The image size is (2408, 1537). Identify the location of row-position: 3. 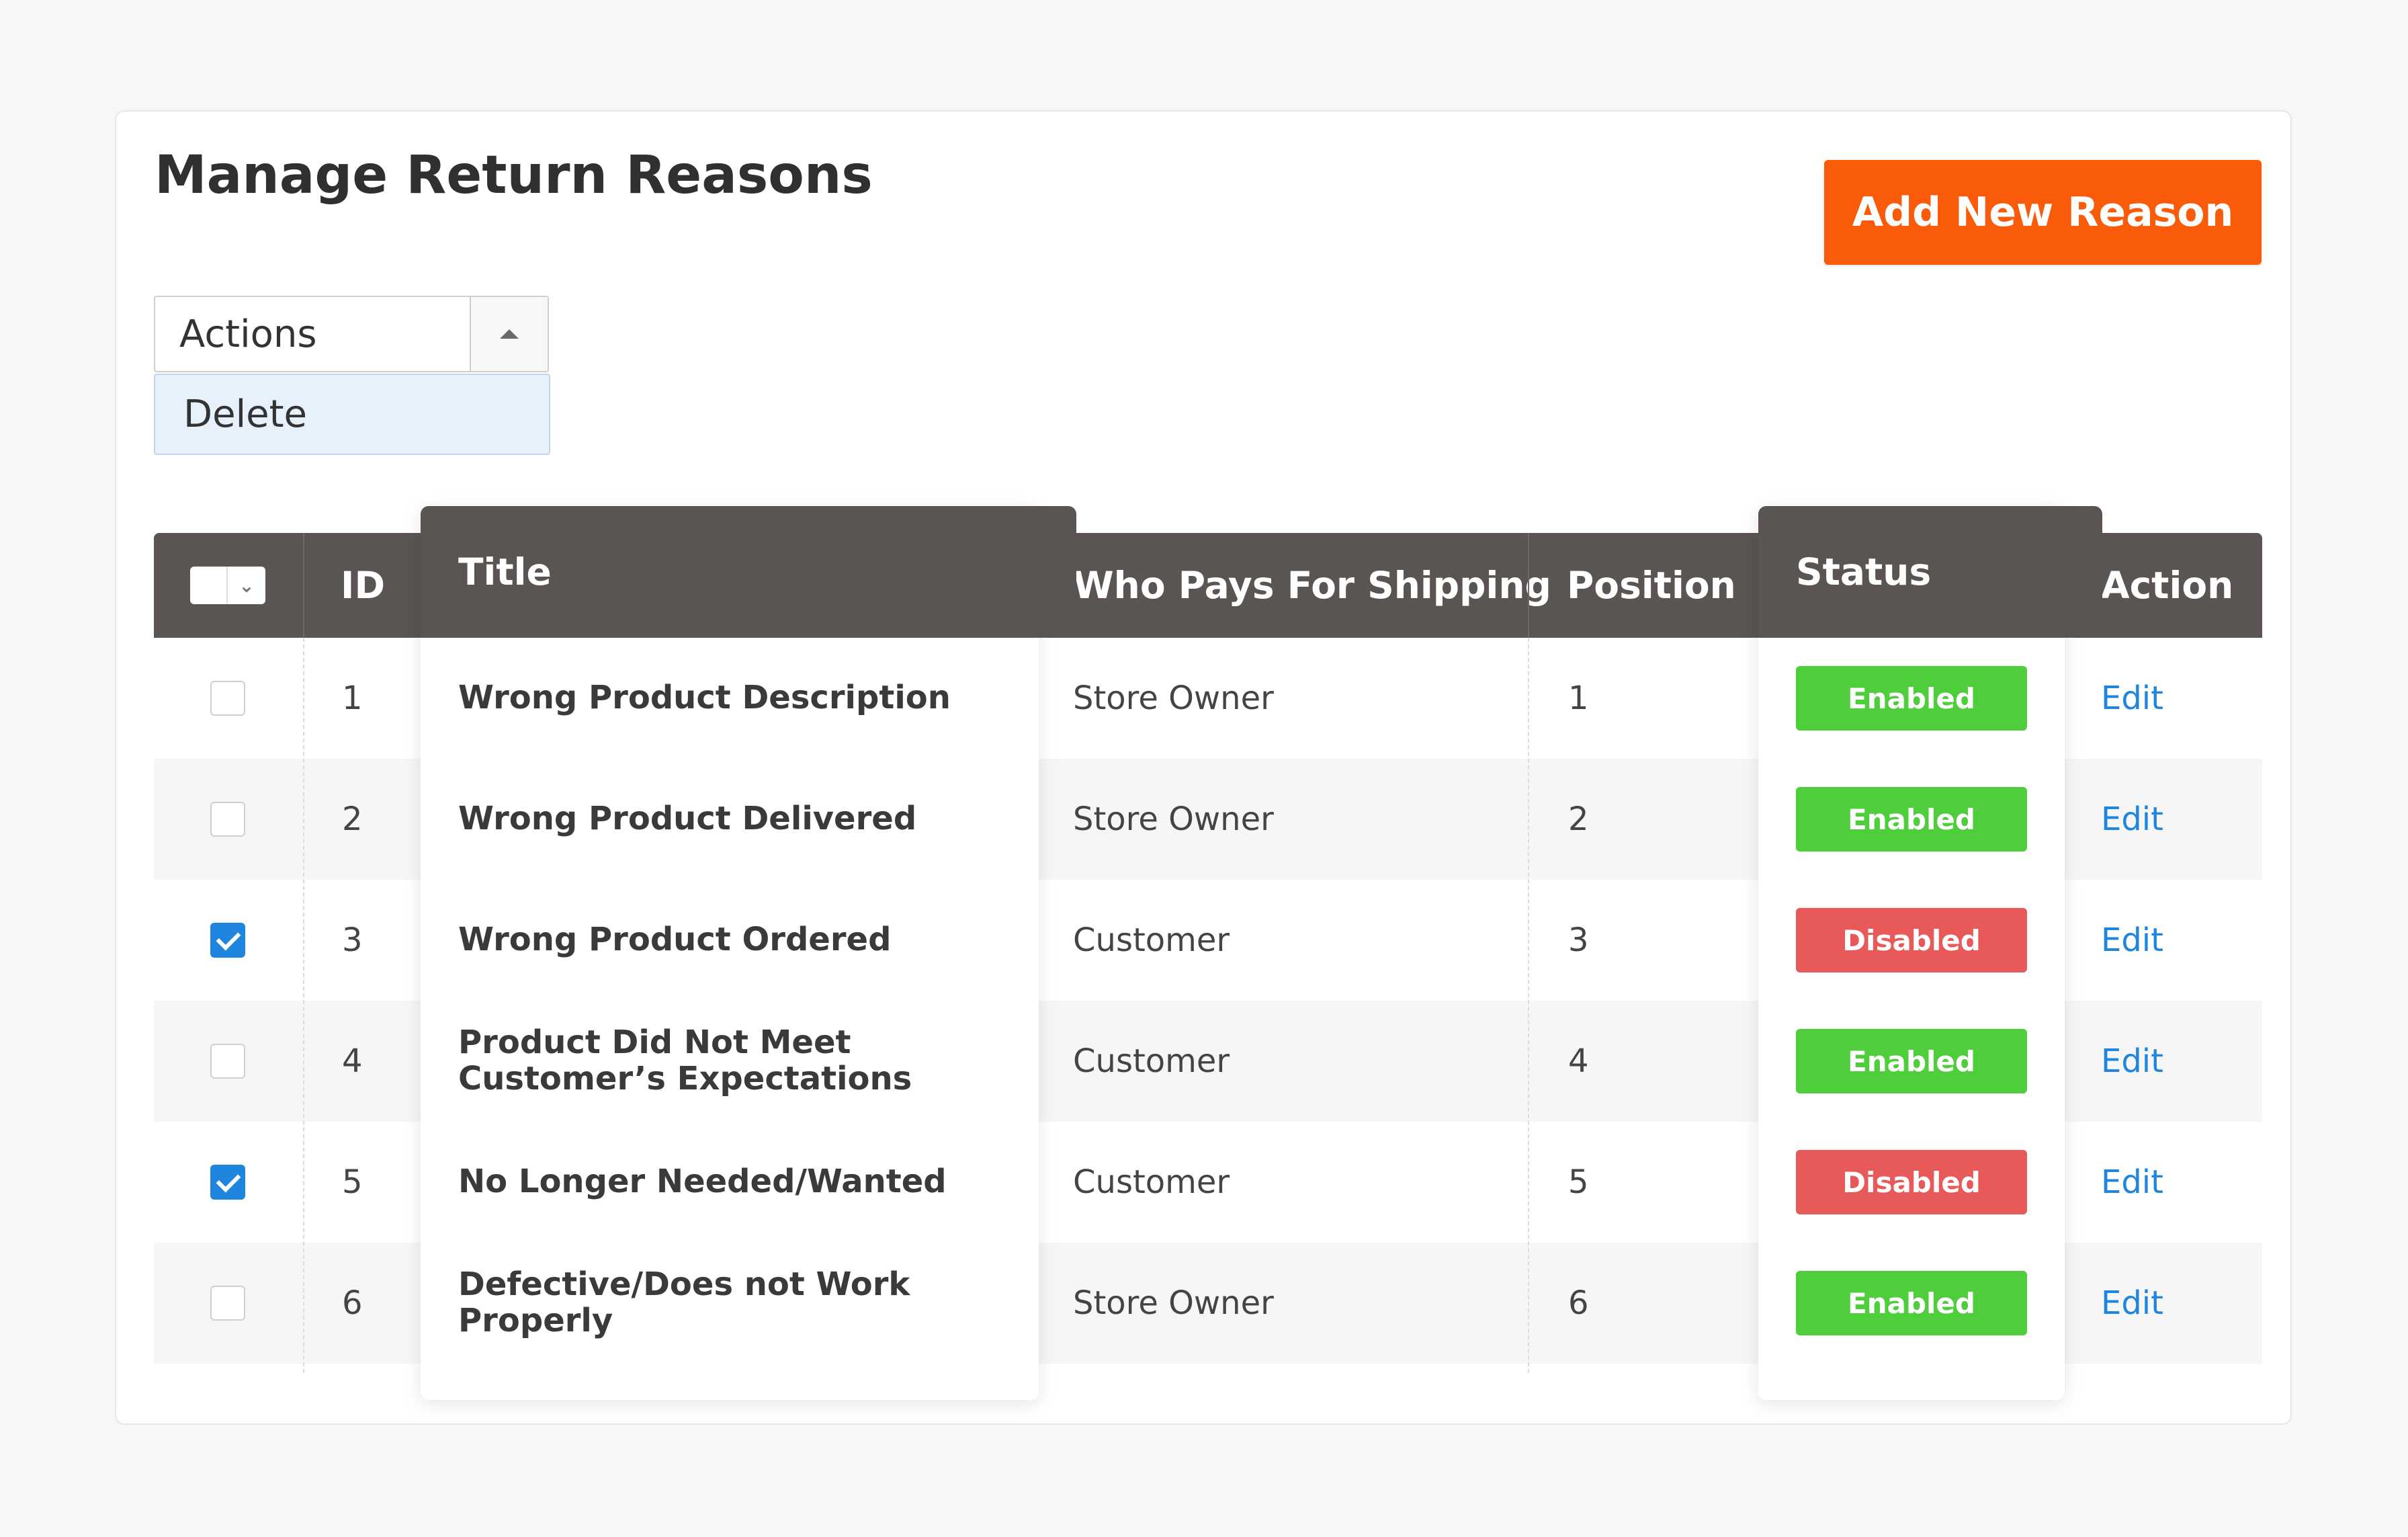
(1578, 940).